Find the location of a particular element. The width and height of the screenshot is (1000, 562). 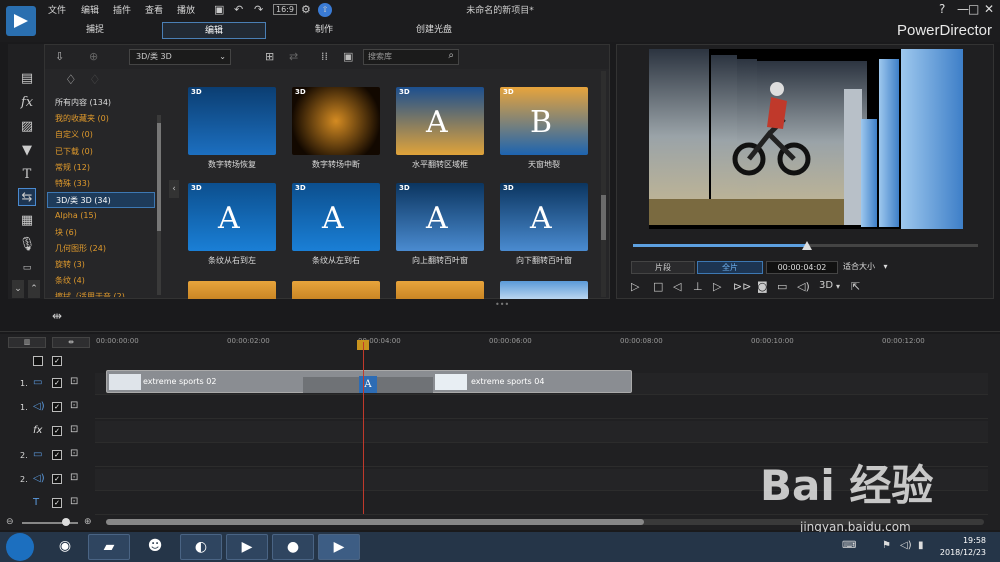

library-scrollbar-thumb is located at coordinates (603, 217).